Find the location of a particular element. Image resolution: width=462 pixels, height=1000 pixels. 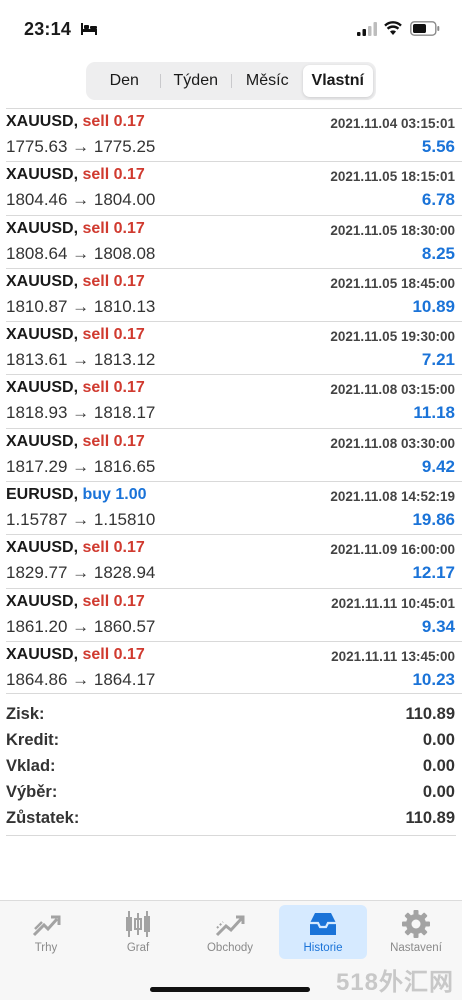

summary-label: Zůstatek: is located at coordinates (43, 817).